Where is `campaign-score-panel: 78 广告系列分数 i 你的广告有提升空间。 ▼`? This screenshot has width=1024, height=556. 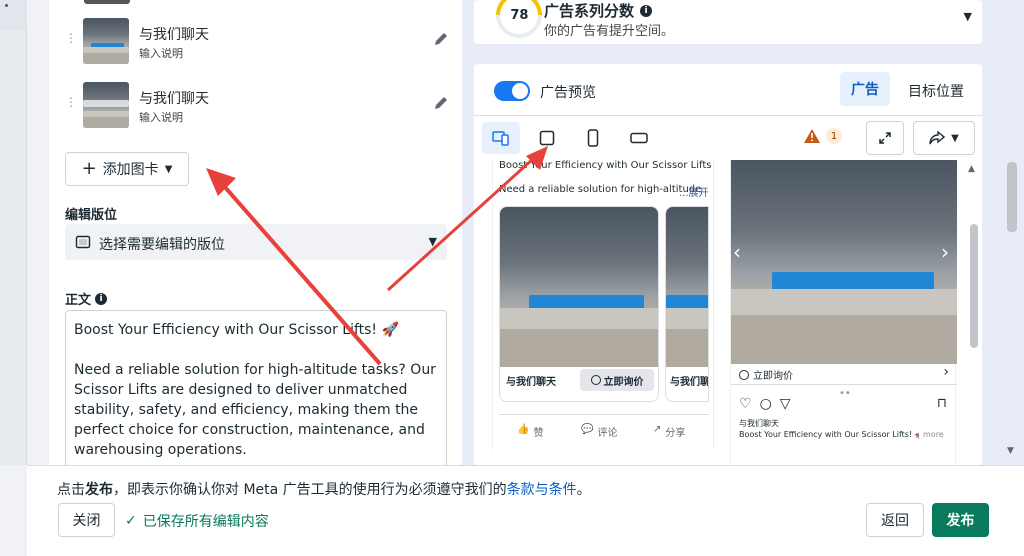 campaign-score-panel: 78 广告系列分数 i 你的广告有提升空间。 ▼ is located at coordinates (728, 24).